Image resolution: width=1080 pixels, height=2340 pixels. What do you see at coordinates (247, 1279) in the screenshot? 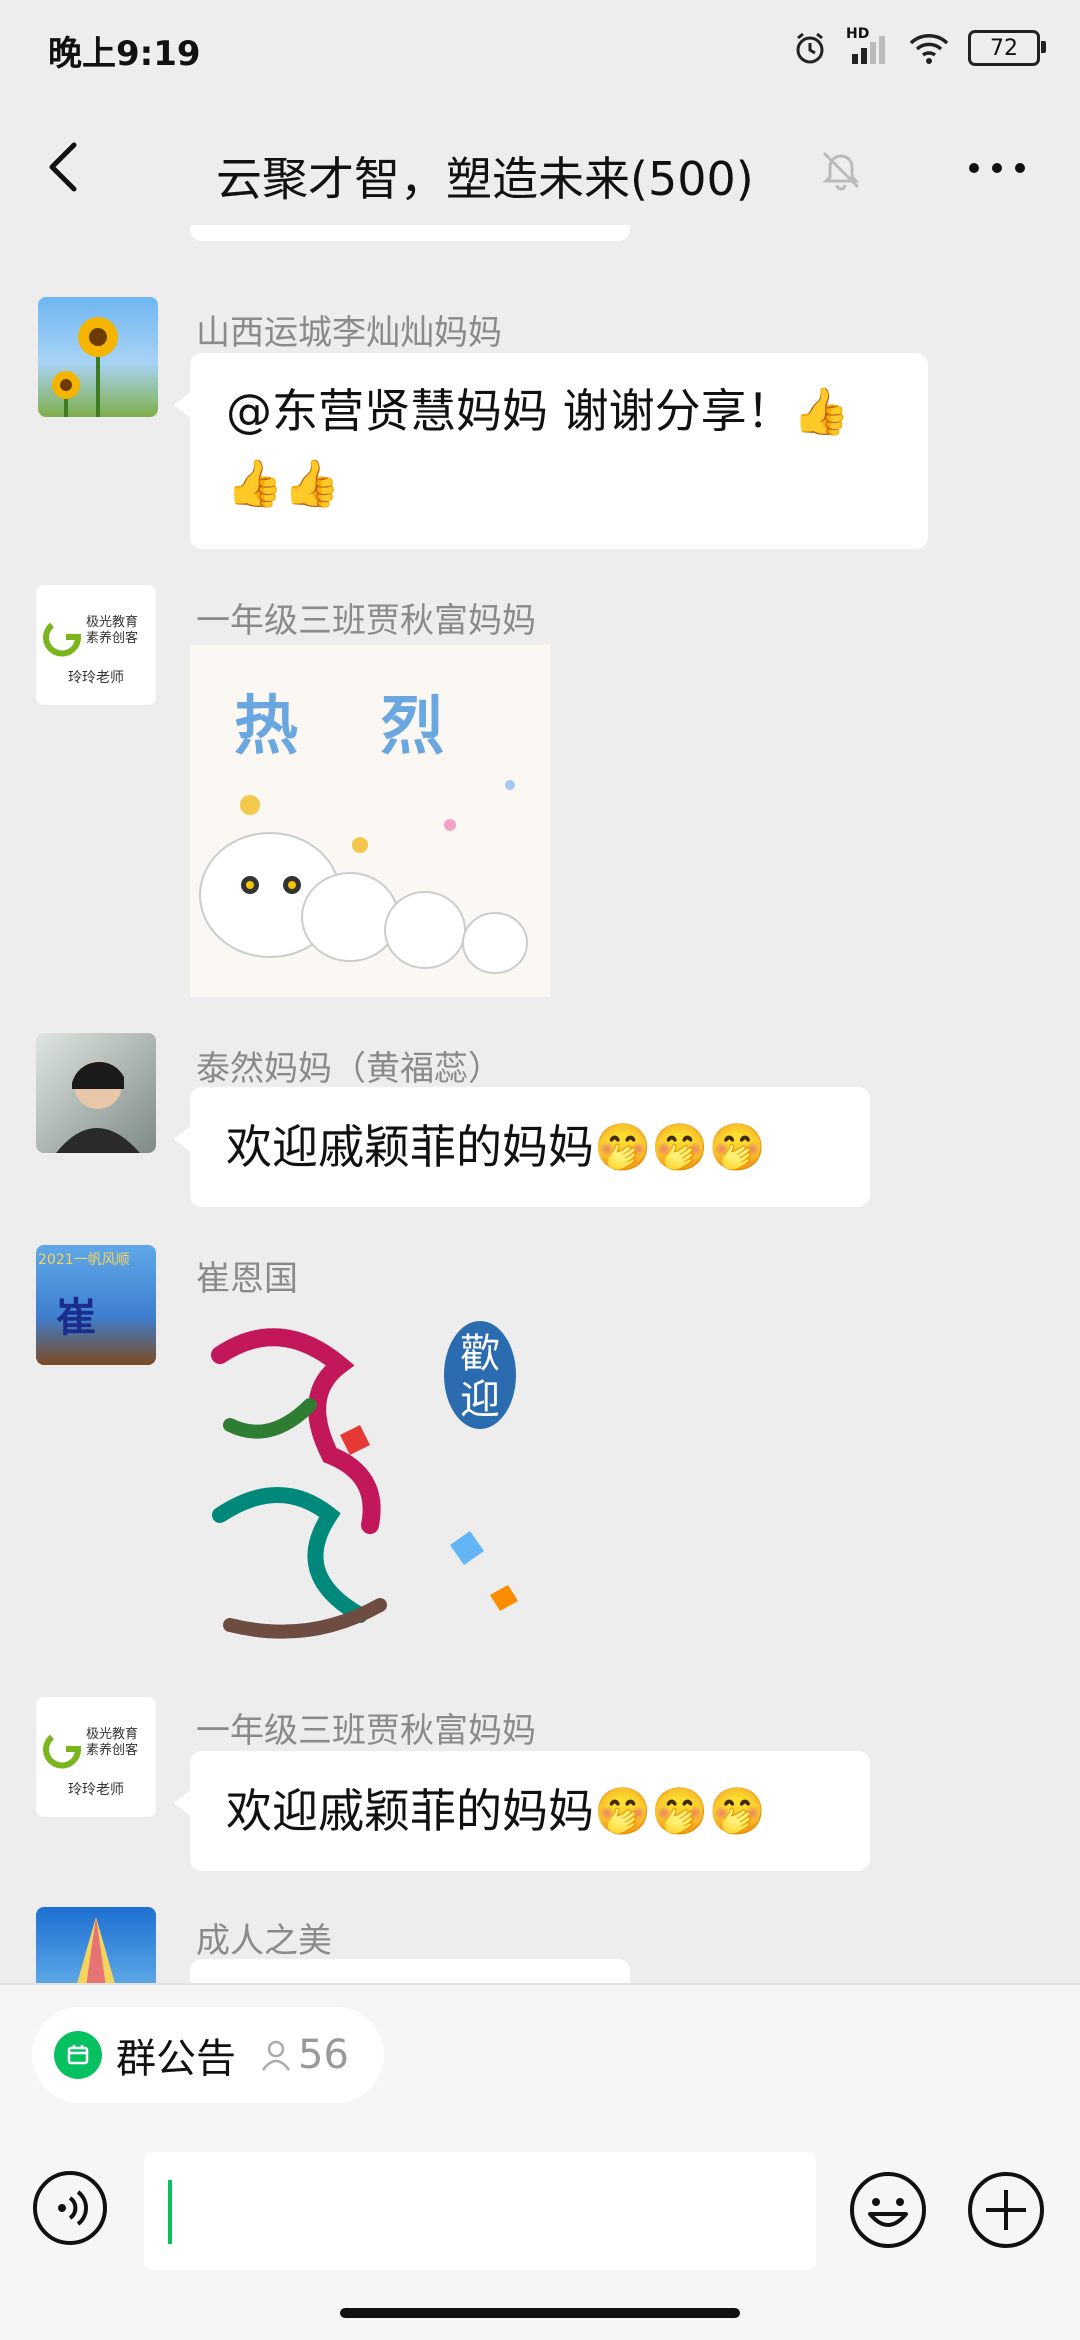
I see `sender-name: 崔恩国` at bounding box center [247, 1279].